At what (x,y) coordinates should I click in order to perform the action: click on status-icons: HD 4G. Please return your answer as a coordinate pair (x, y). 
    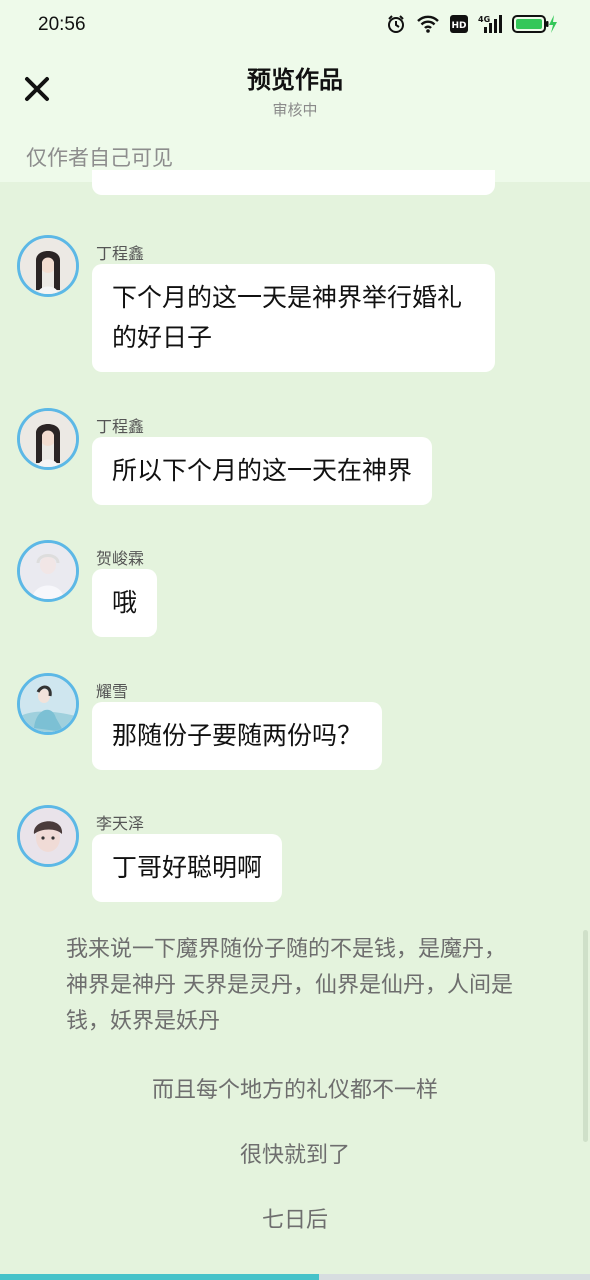
    Looking at the image, I should click on (472, 26).